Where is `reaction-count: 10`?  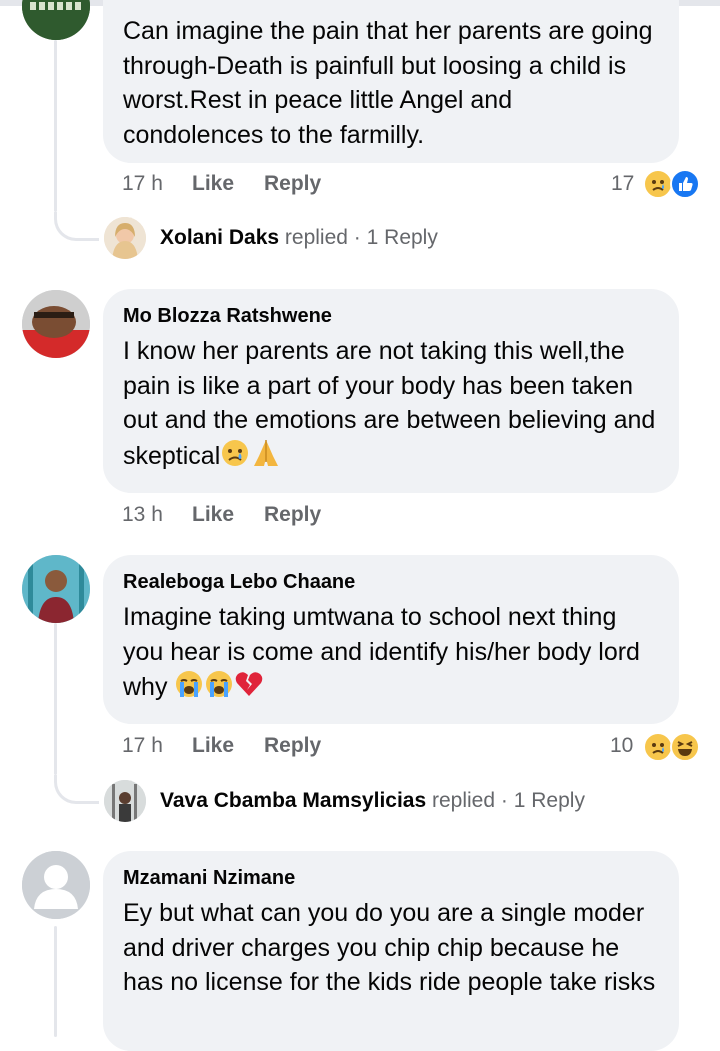 reaction-count: 10 is located at coordinates (621, 746).